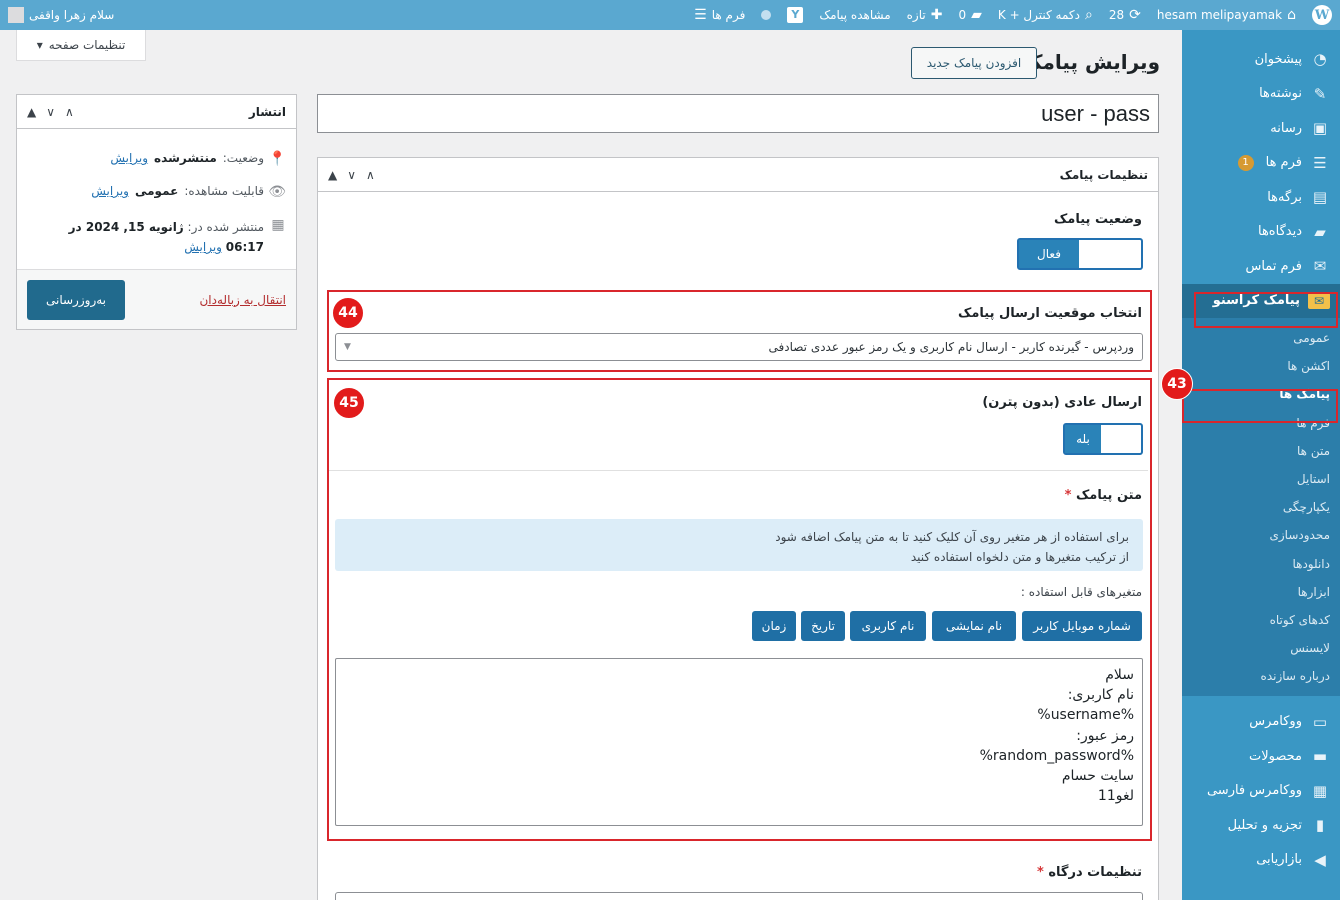 Image resolution: width=1340 pixels, height=900 pixels. Describe the element at coordinates (888, 626) in the screenshot. I see `var-button-username: نام کاربری` at that location.